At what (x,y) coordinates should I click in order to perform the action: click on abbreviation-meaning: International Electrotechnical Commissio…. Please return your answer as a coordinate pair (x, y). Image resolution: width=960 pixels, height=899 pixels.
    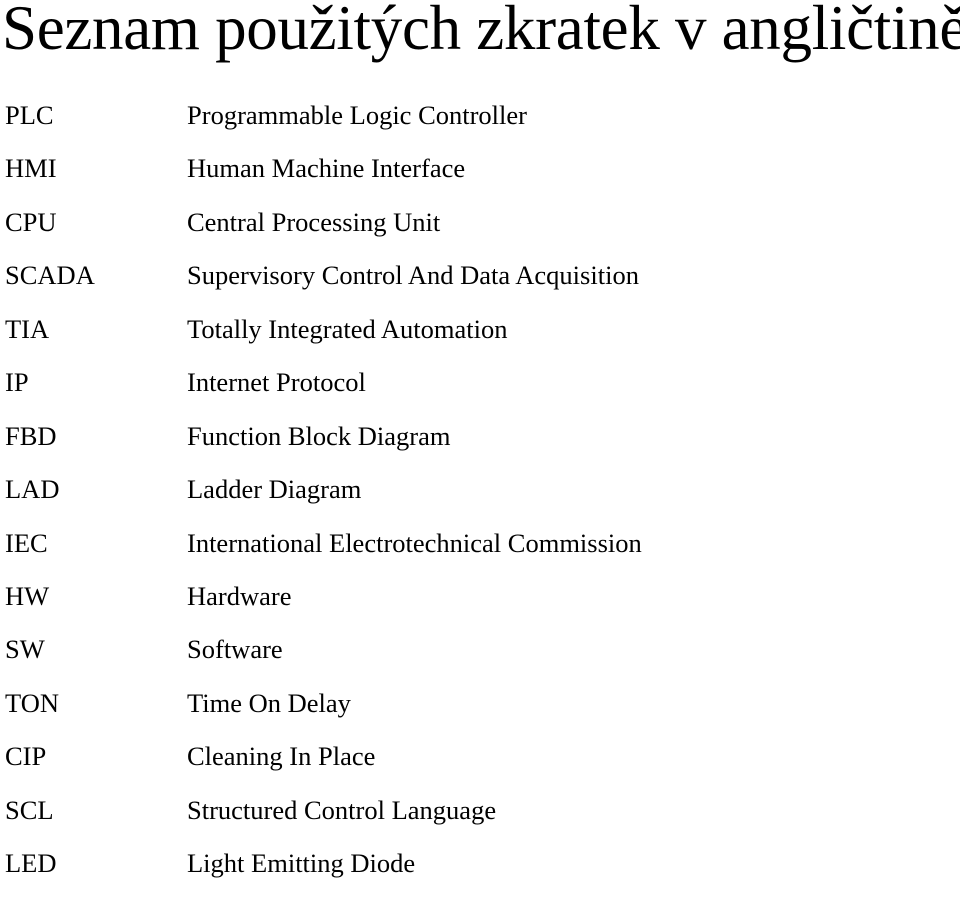
    Looking at the image, I should click on (414, 542).